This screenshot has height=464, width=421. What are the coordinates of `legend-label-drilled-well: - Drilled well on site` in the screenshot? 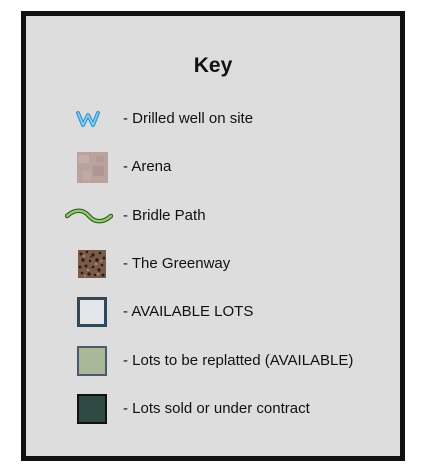 It's located at (188, 118).